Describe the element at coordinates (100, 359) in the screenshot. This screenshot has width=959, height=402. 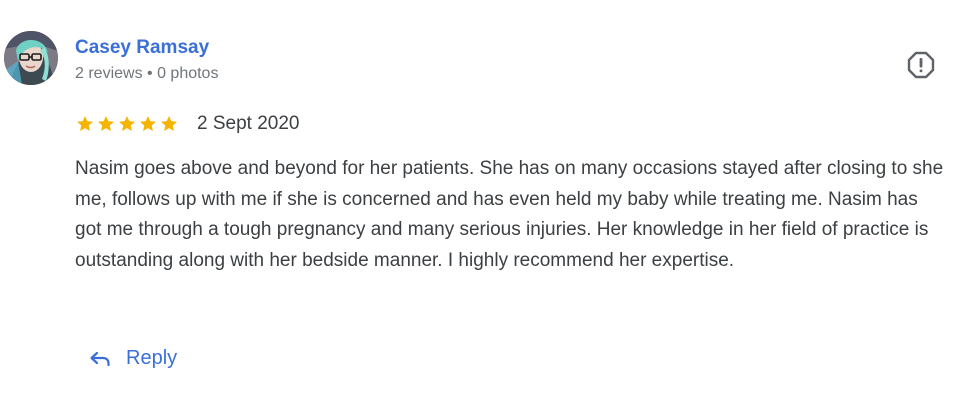
I see `reply-arrow-icon` at that location.